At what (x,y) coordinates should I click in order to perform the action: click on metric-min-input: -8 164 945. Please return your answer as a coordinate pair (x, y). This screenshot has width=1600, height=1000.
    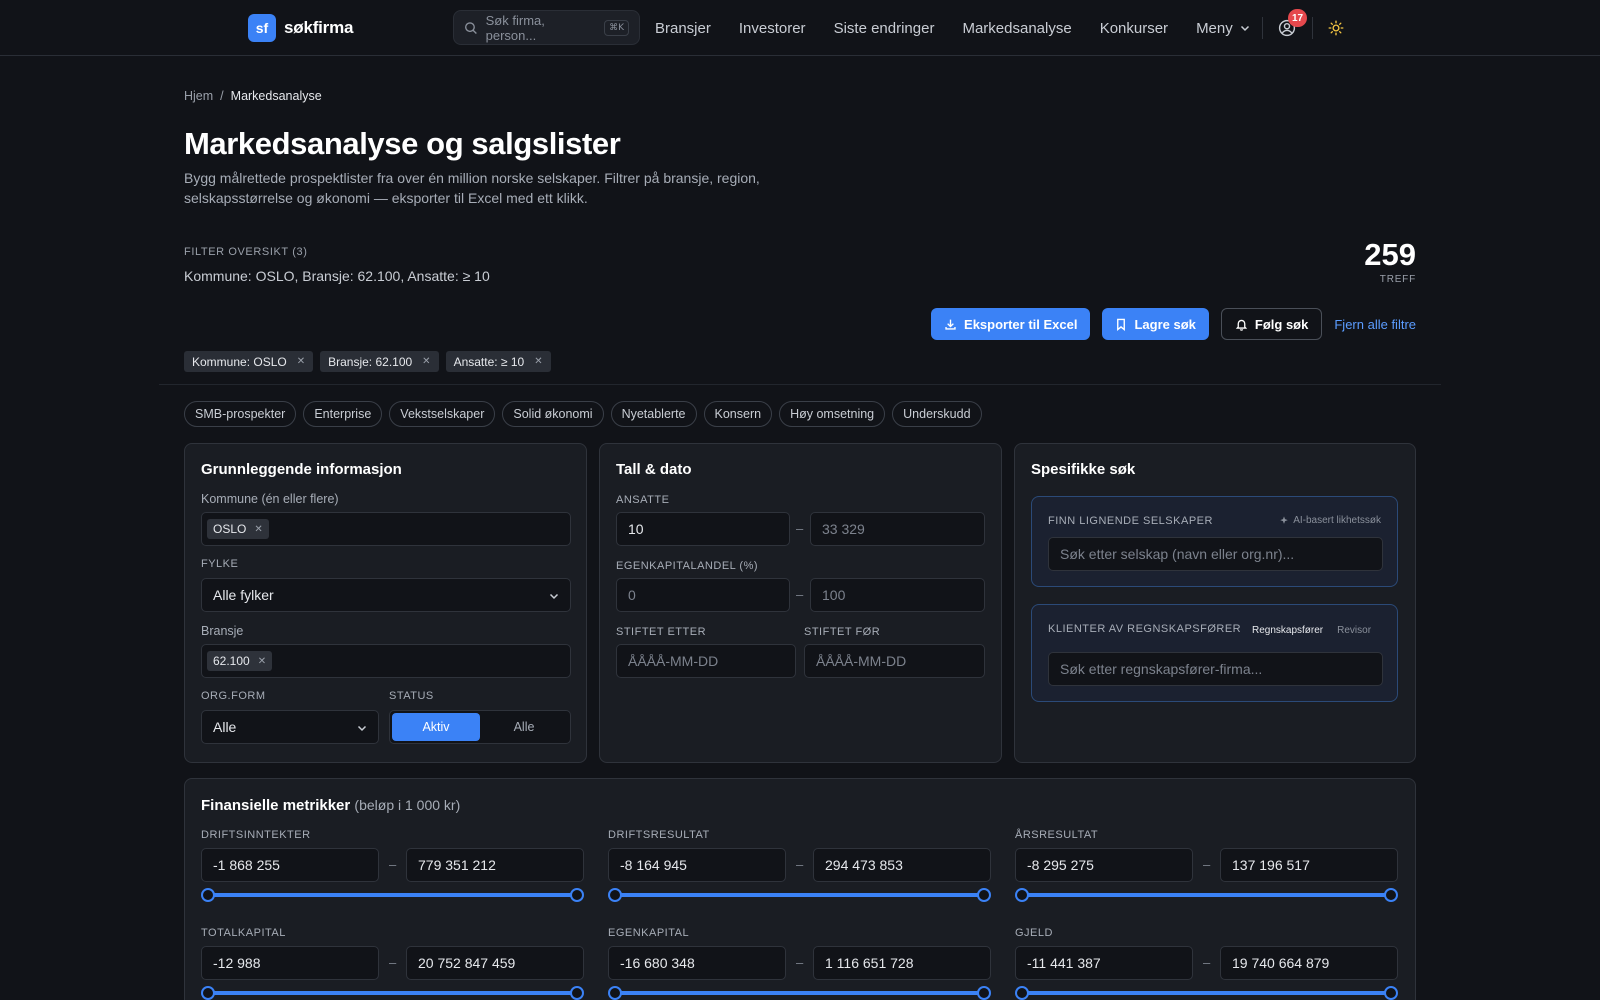
    Looking at the image, I should click on (697, 865).